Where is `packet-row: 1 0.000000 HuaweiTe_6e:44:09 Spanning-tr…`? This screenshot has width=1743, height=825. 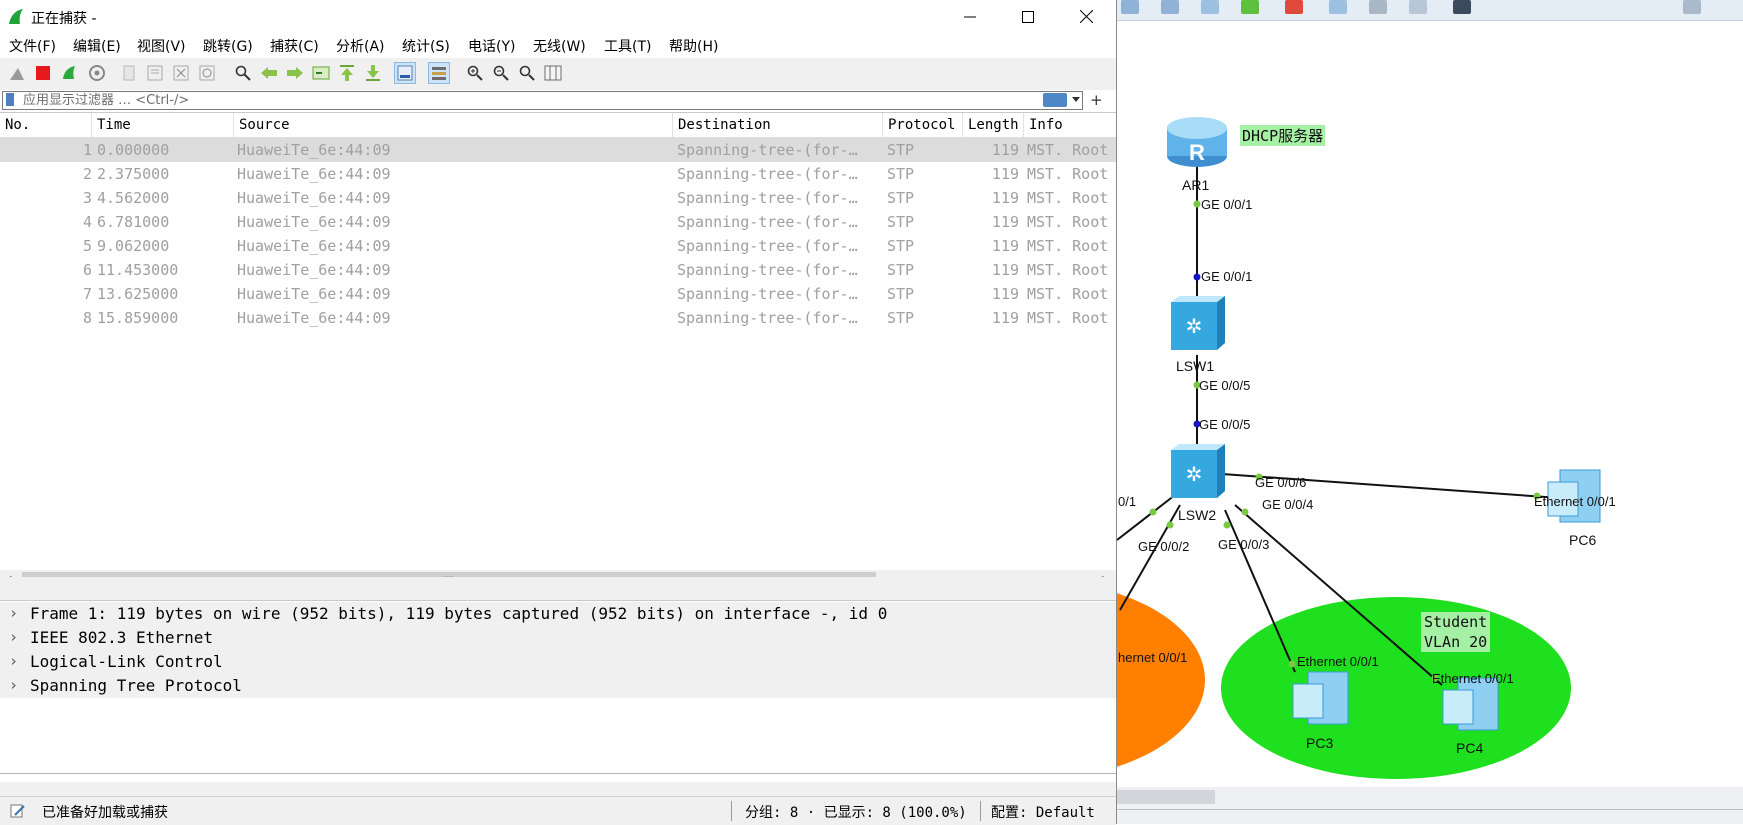 packet-row: 1 0.000000 HuaweiTe_6e:44:09 Spanning-tr… is located at coordinates (558, 150).